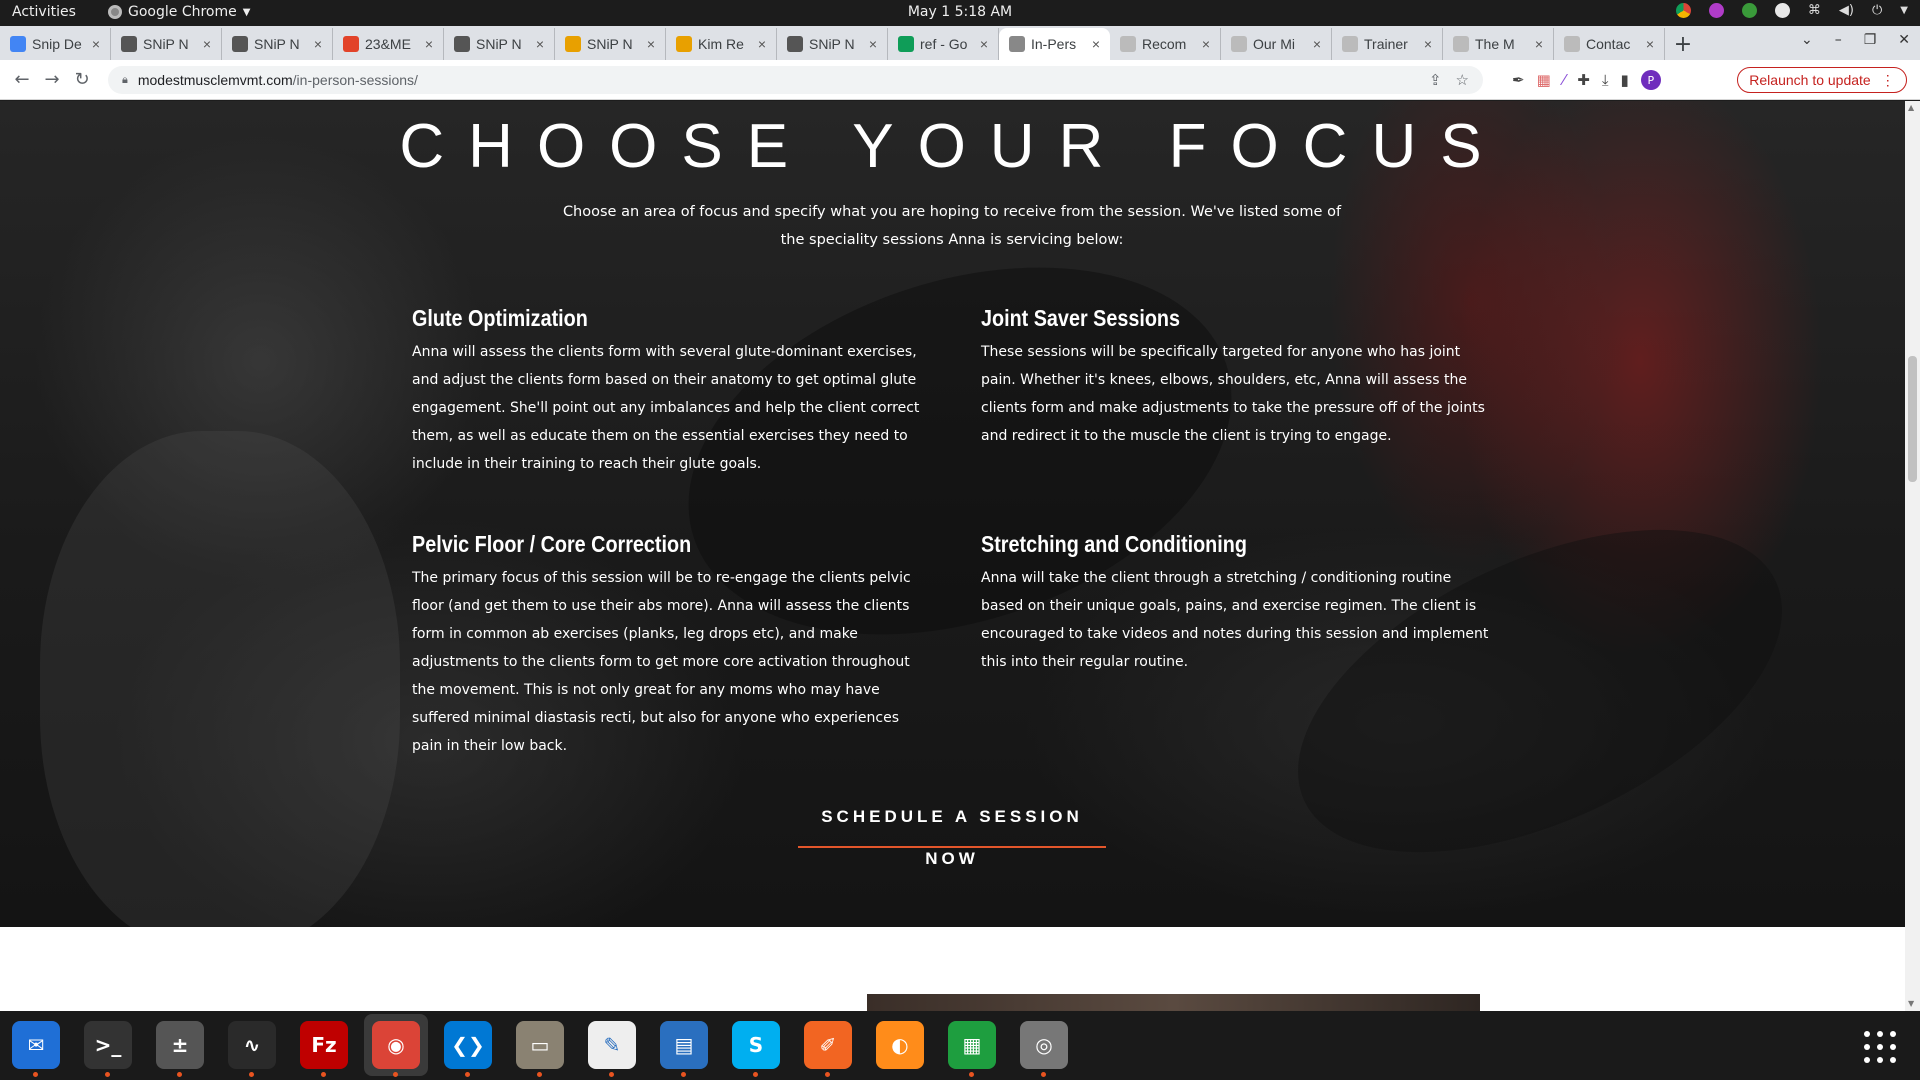  Describe the element at coordinates (324, 1049) in the screenshot. I see `filezilla-icon: Fz` at that location.